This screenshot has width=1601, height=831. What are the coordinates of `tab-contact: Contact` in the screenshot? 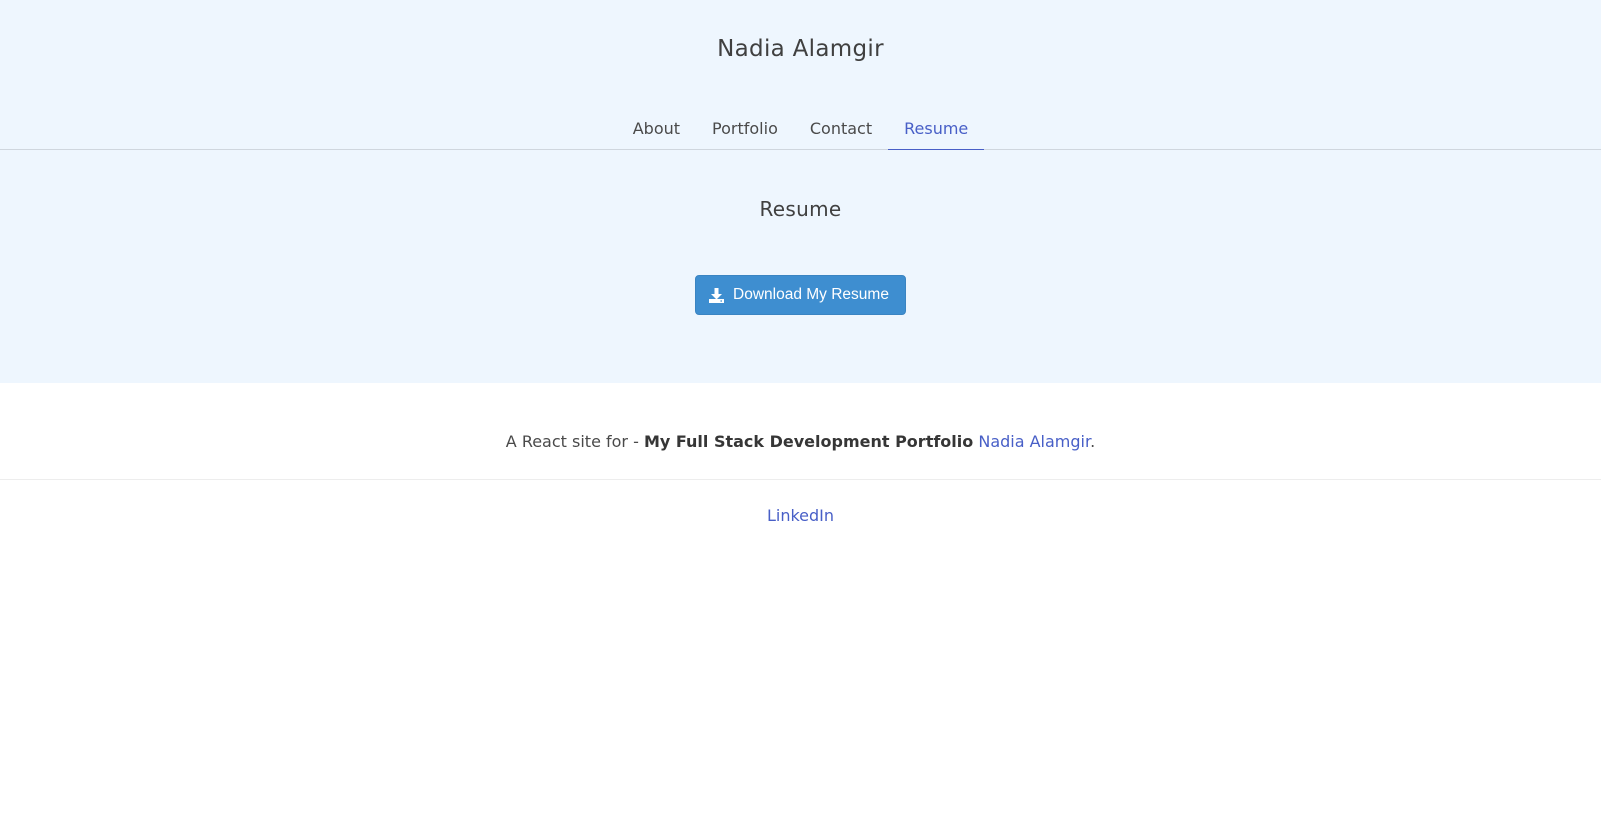 It's located at (841, 129).